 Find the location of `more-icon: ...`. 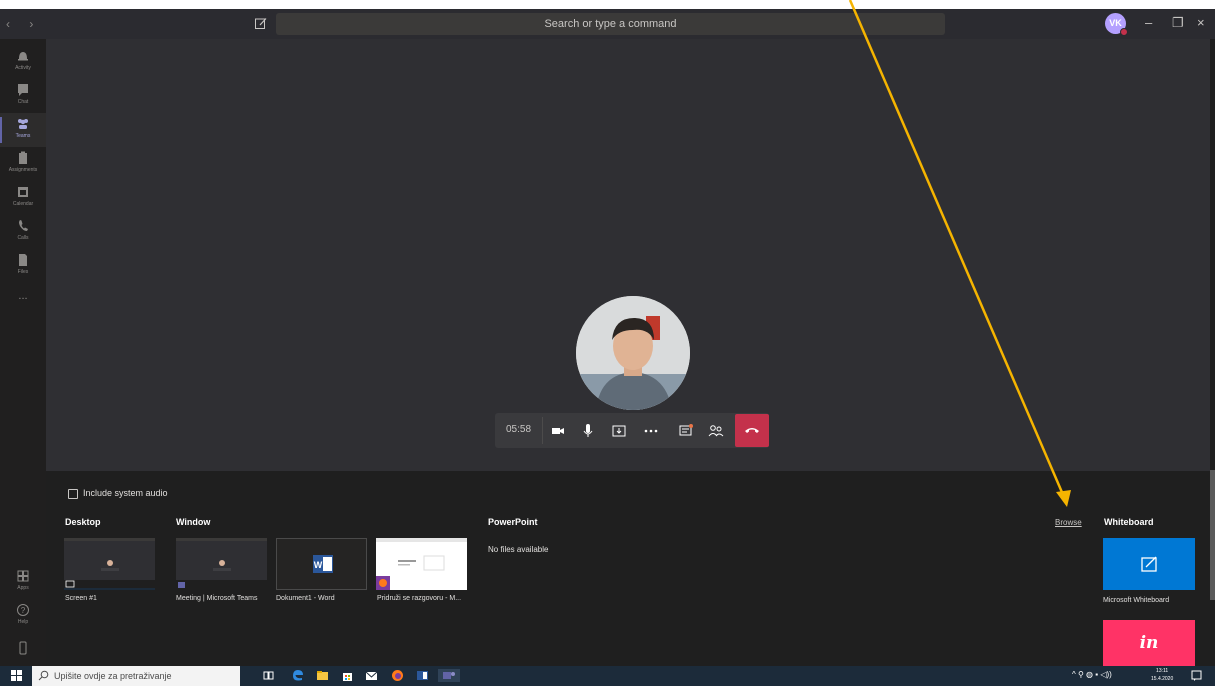

more-icon: ... is located at coordinates (23, 296).